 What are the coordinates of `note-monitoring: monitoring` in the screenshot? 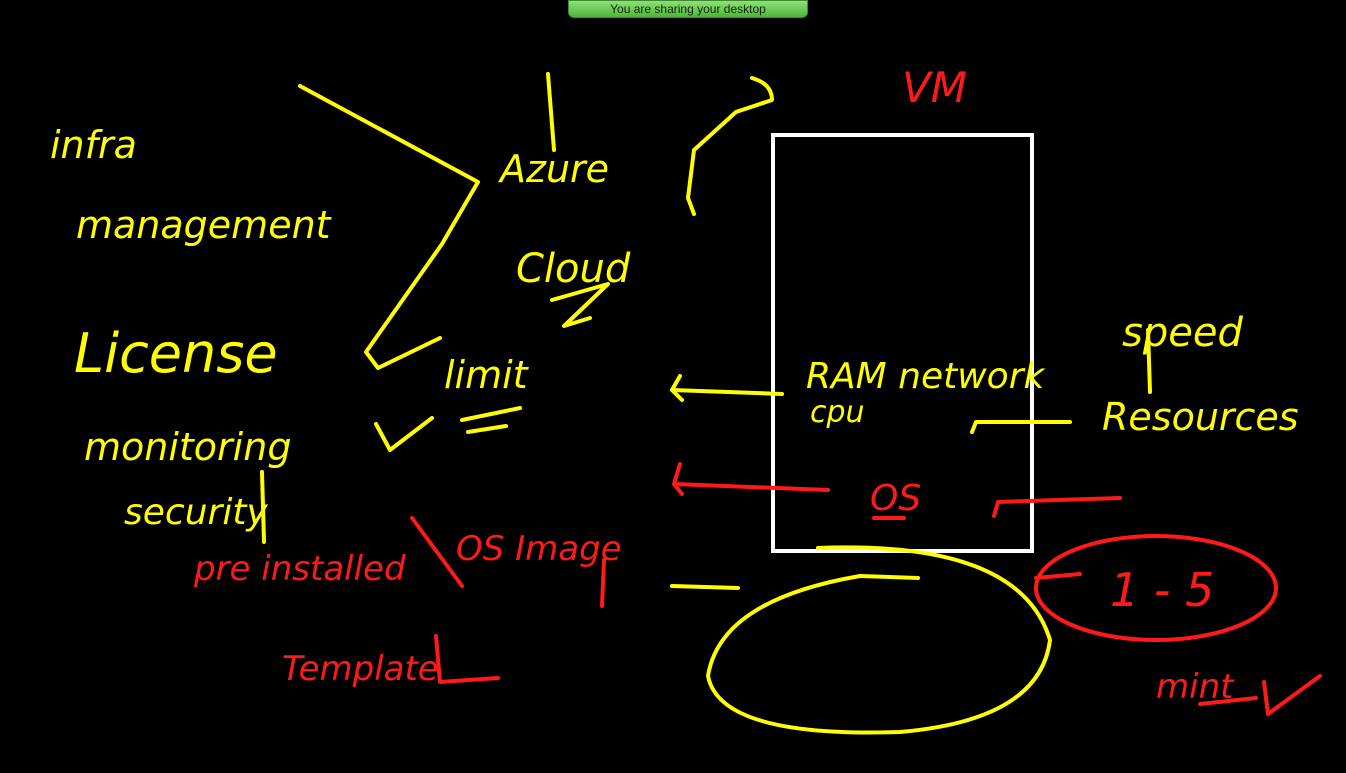 It's located at (187, 447).